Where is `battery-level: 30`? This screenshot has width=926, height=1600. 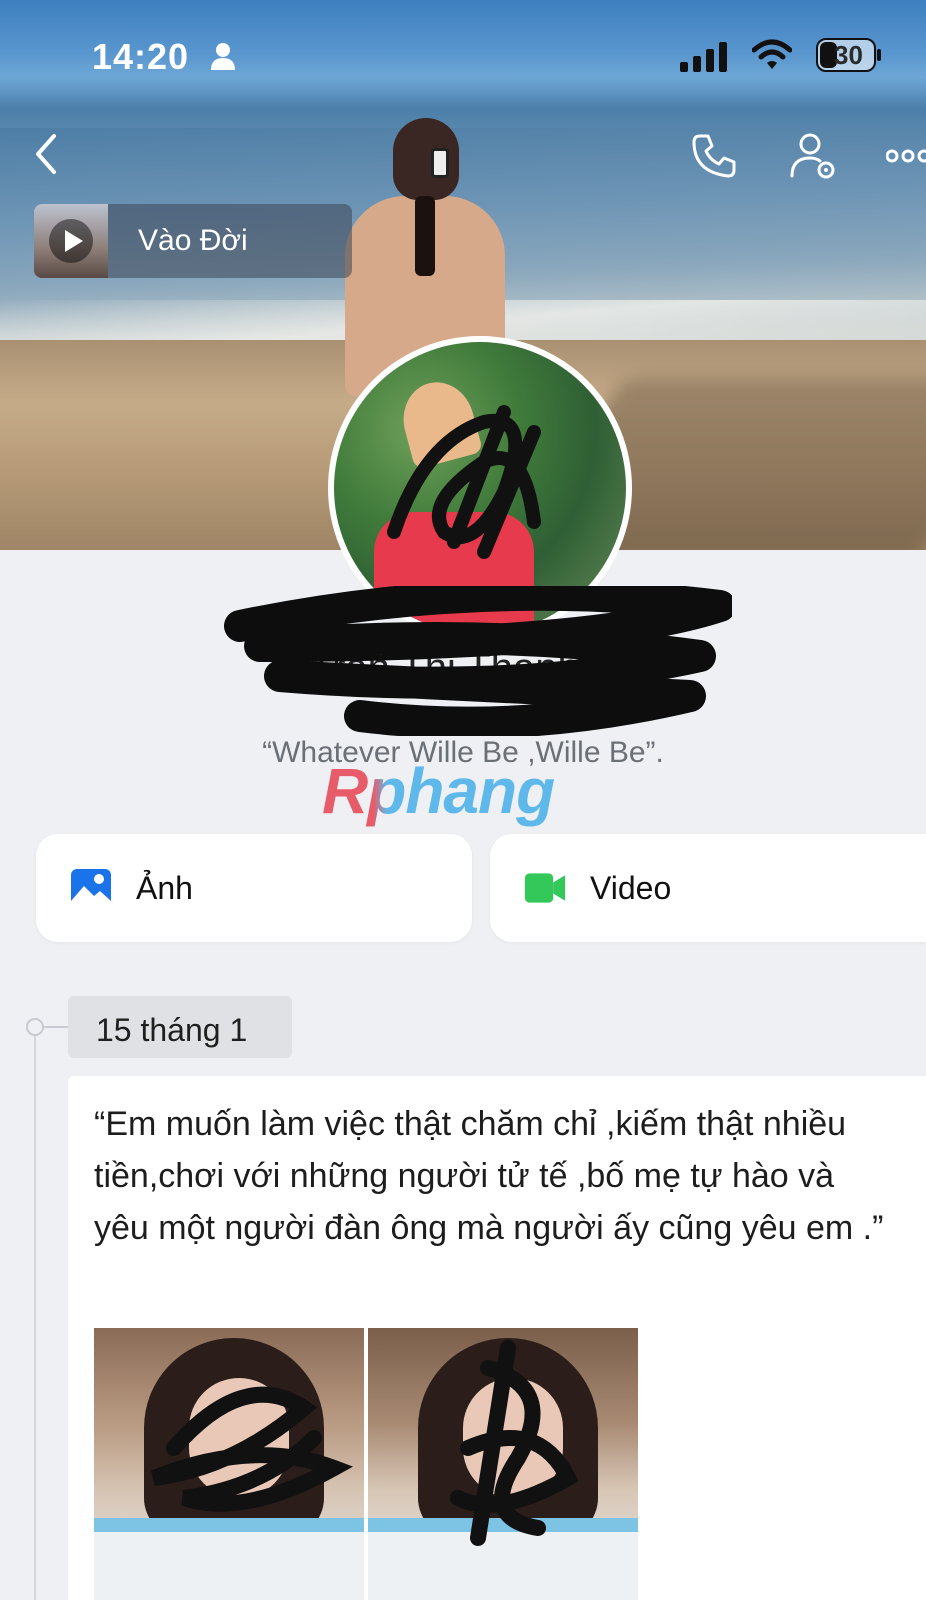 battery-level: 30 is located at coordinates (848, 55).